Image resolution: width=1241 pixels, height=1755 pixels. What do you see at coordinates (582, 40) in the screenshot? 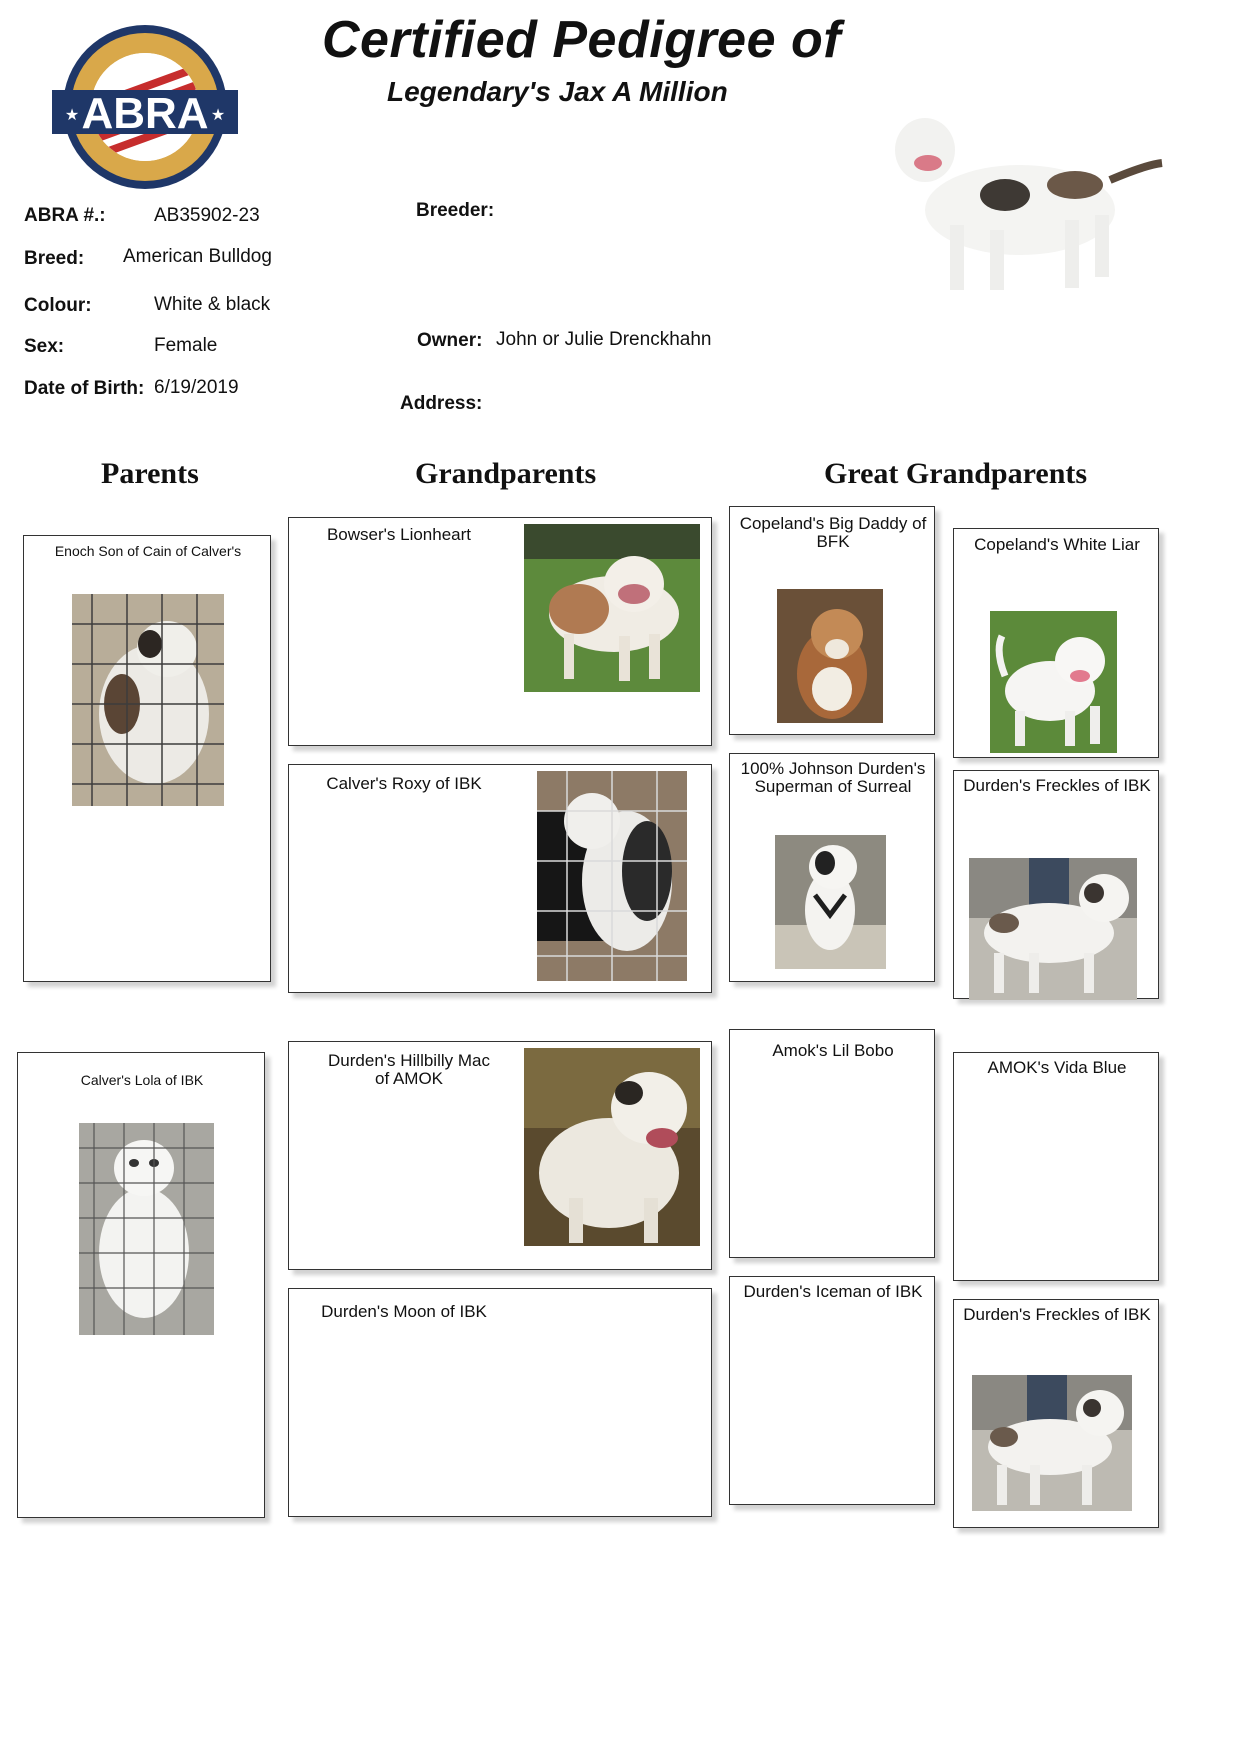
I see `page-title: Certified Pedigree of` at bounding box center [582, 40].